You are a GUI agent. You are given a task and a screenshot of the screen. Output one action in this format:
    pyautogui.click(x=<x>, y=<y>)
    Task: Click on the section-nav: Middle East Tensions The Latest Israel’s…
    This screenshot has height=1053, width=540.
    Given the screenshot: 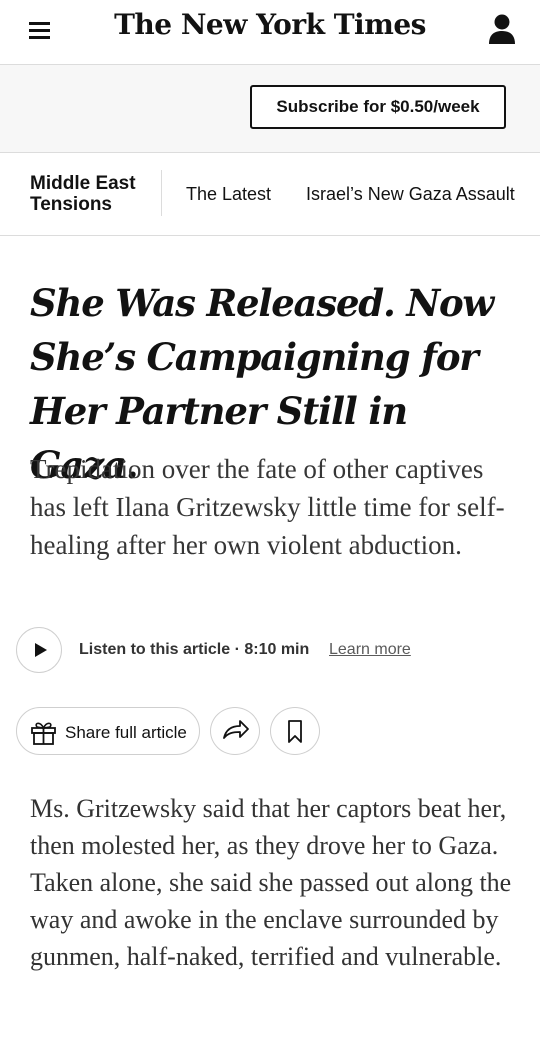 What is the action you would take?
    pyautogui.click(x=270, y=194)
    